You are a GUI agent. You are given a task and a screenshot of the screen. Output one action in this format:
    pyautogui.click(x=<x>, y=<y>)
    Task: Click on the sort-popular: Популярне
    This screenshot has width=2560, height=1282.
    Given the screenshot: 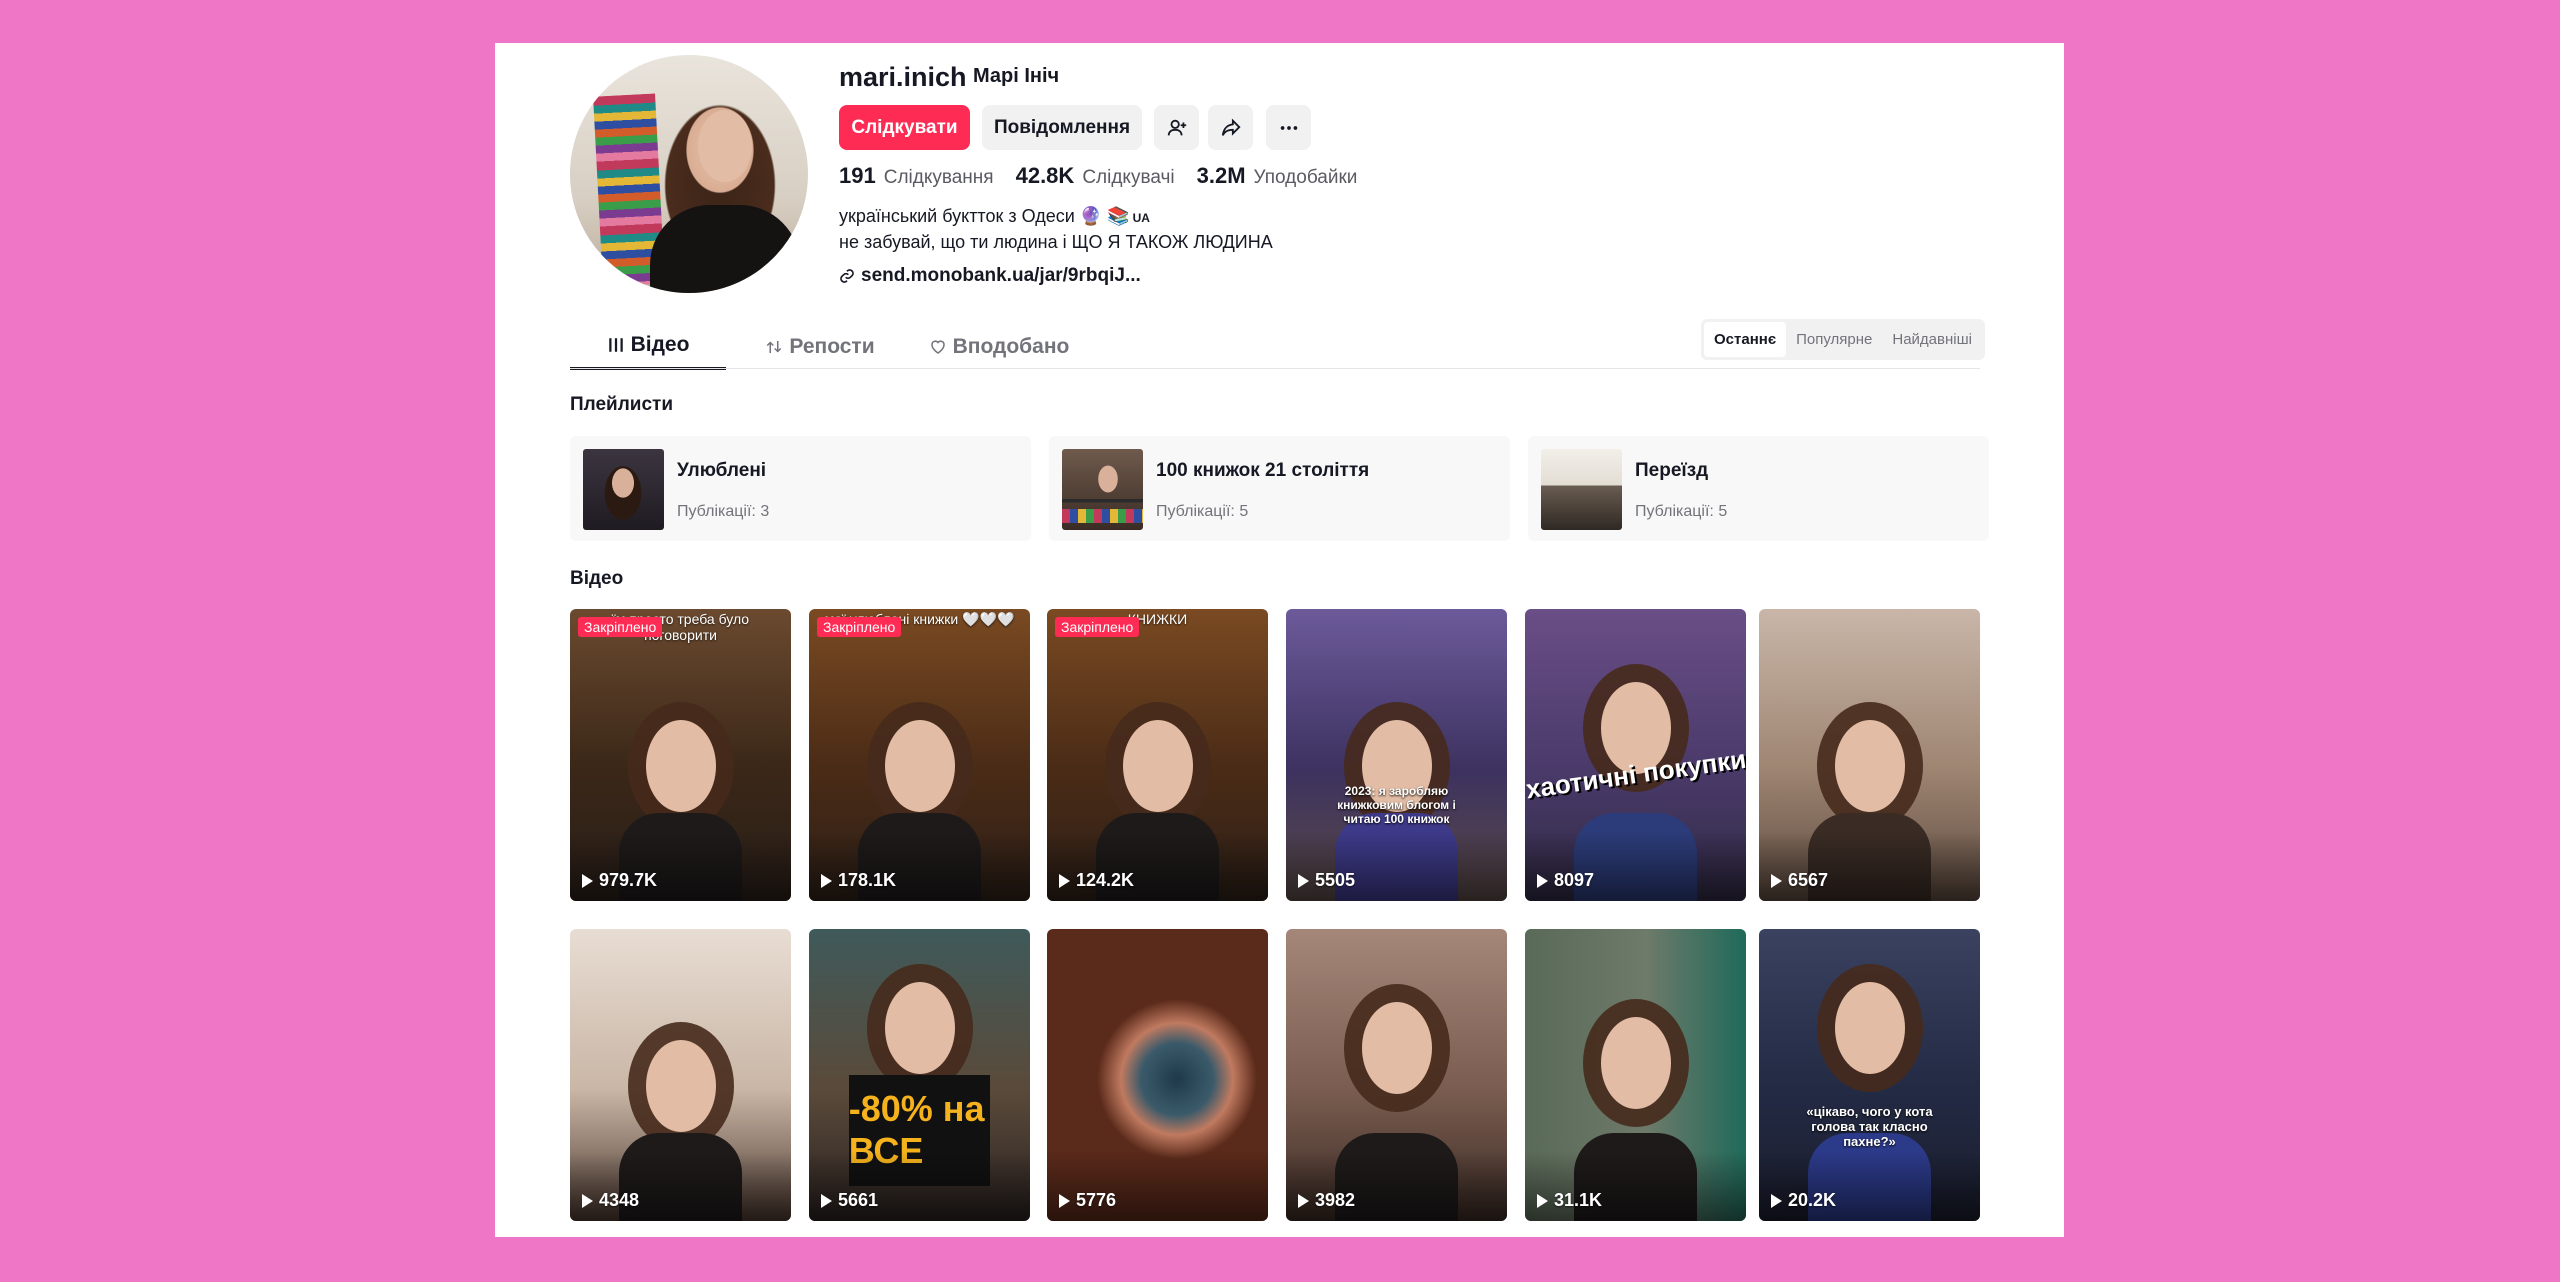 What is the action you would take?
    pyautogui.click(x=1834, y=339)
    